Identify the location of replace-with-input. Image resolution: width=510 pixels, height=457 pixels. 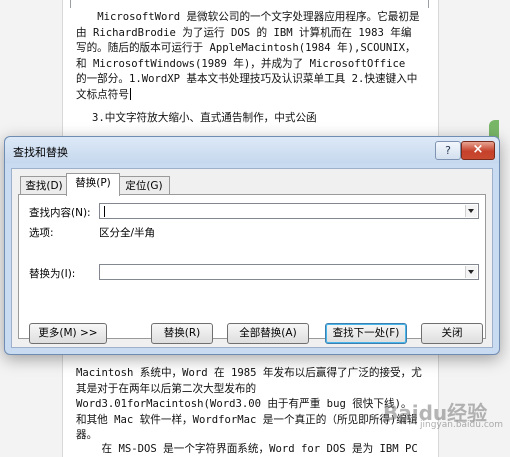
(289, 272).